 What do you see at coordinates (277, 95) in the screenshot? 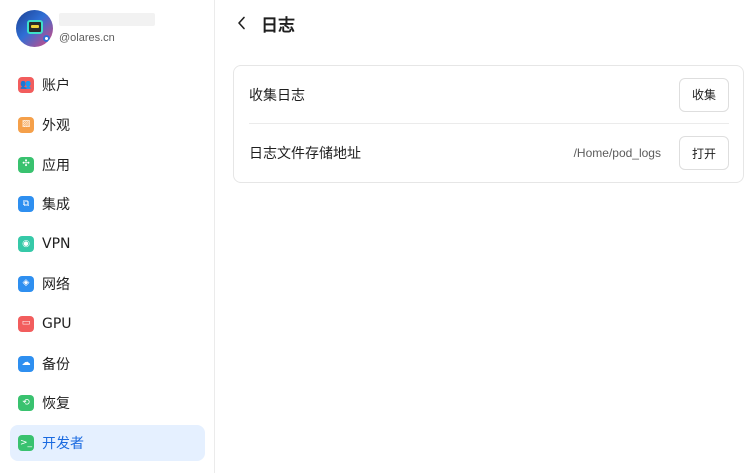
I see `collect-logs-label: 收集日志` at bounding box center [277, 95].